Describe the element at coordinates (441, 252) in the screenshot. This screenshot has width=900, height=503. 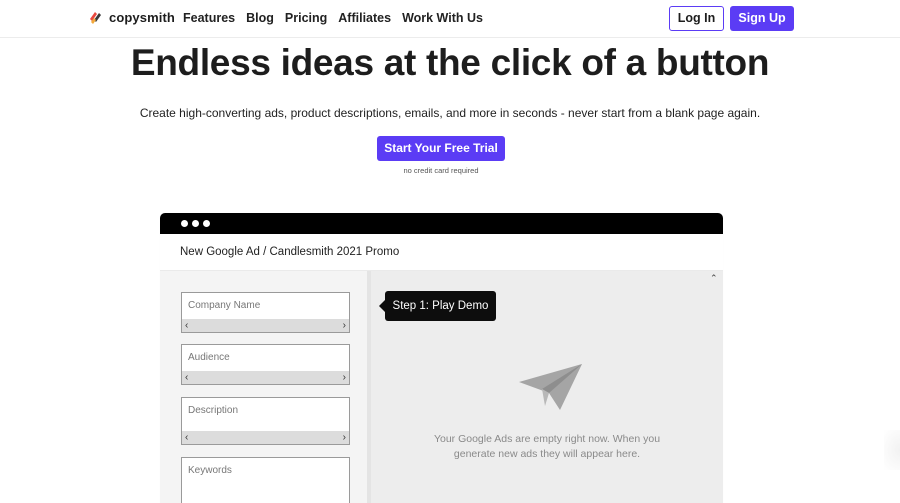
I see `breadcrumb: New Google Ad / Candlesmith 2021 Promo` at that location.